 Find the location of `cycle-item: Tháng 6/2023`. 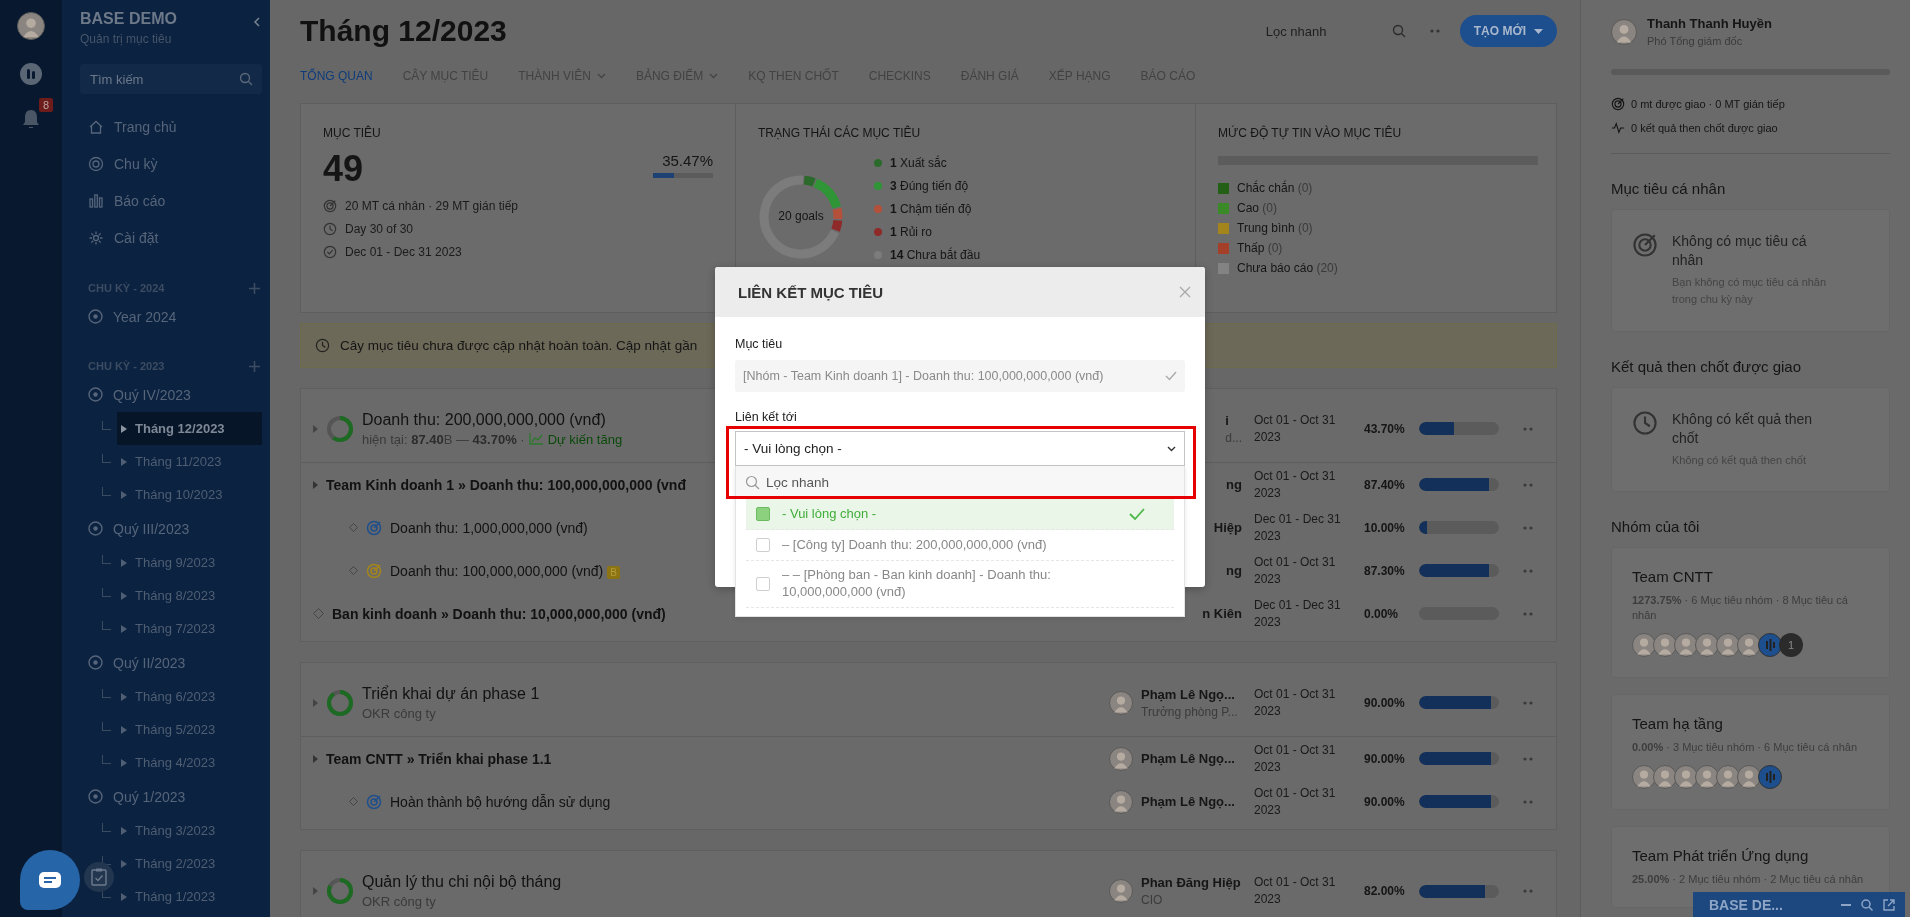

cycle-item: Tháng 6/2023 is located at coordinates (189, 696).